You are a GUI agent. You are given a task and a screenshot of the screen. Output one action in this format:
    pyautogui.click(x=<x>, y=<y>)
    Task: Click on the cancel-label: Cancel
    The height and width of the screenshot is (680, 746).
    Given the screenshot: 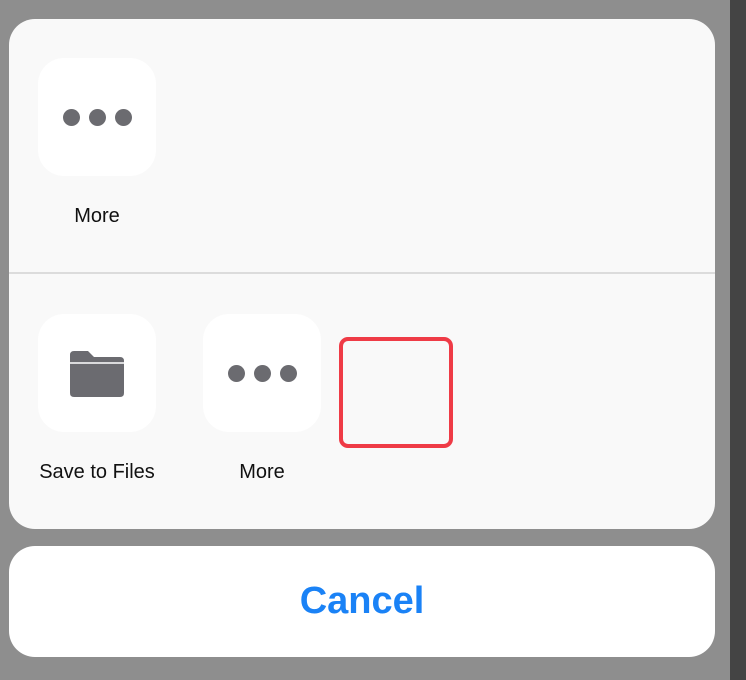 What is the action you would take?
    pyautogui.click(x=362, y=601)
    